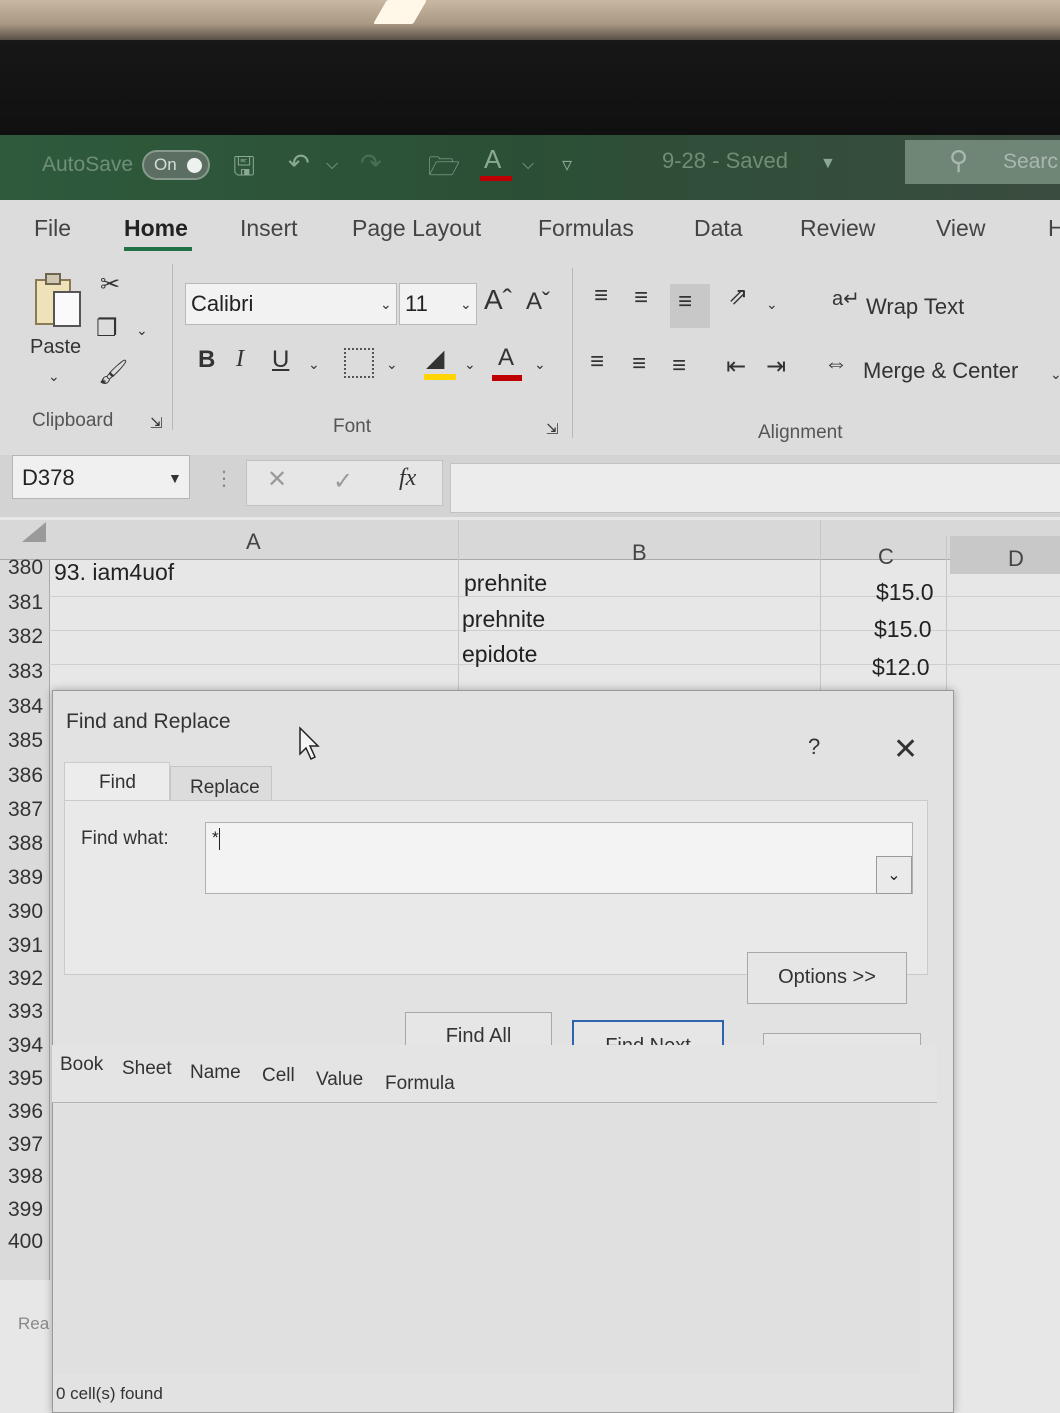 This screenshot has width=1060, height=1413. What do you see at coordinates (903, 629) in the screenshot?
I see `cell-c381: $15.0` at bounding box center [903, 629].